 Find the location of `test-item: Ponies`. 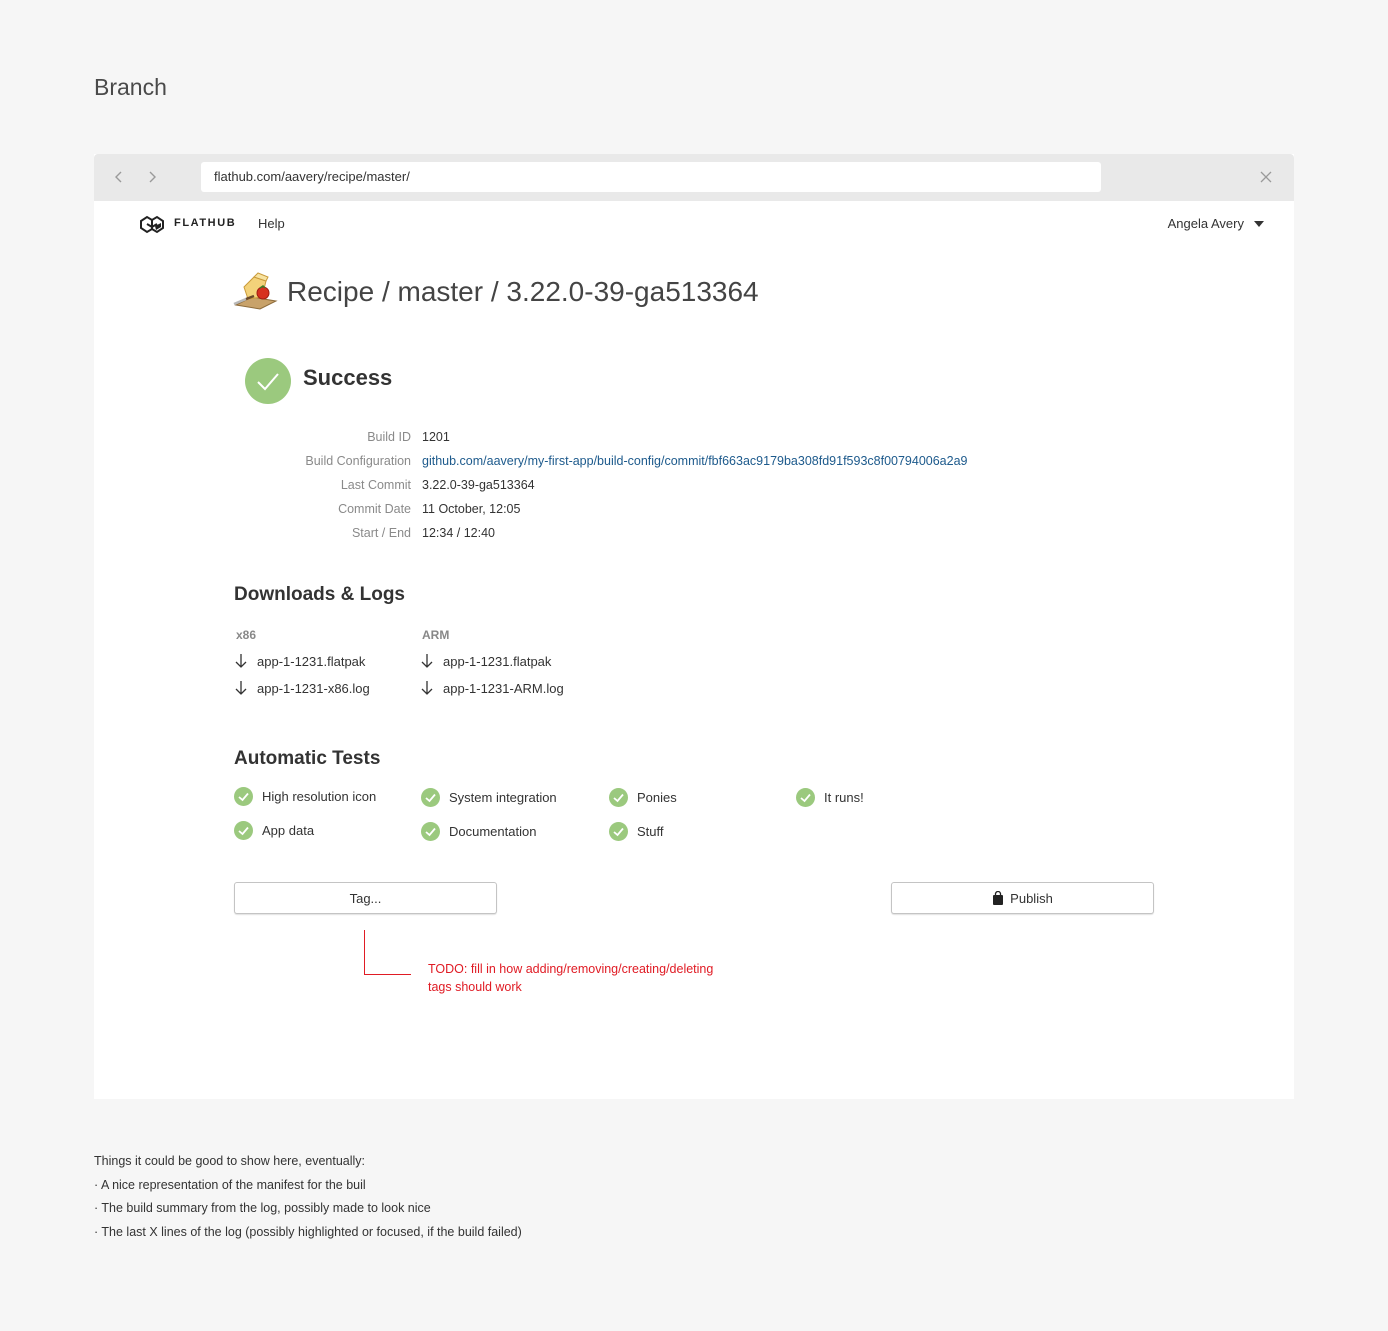

test-item: Ponies is located at coordinates (643, 797).